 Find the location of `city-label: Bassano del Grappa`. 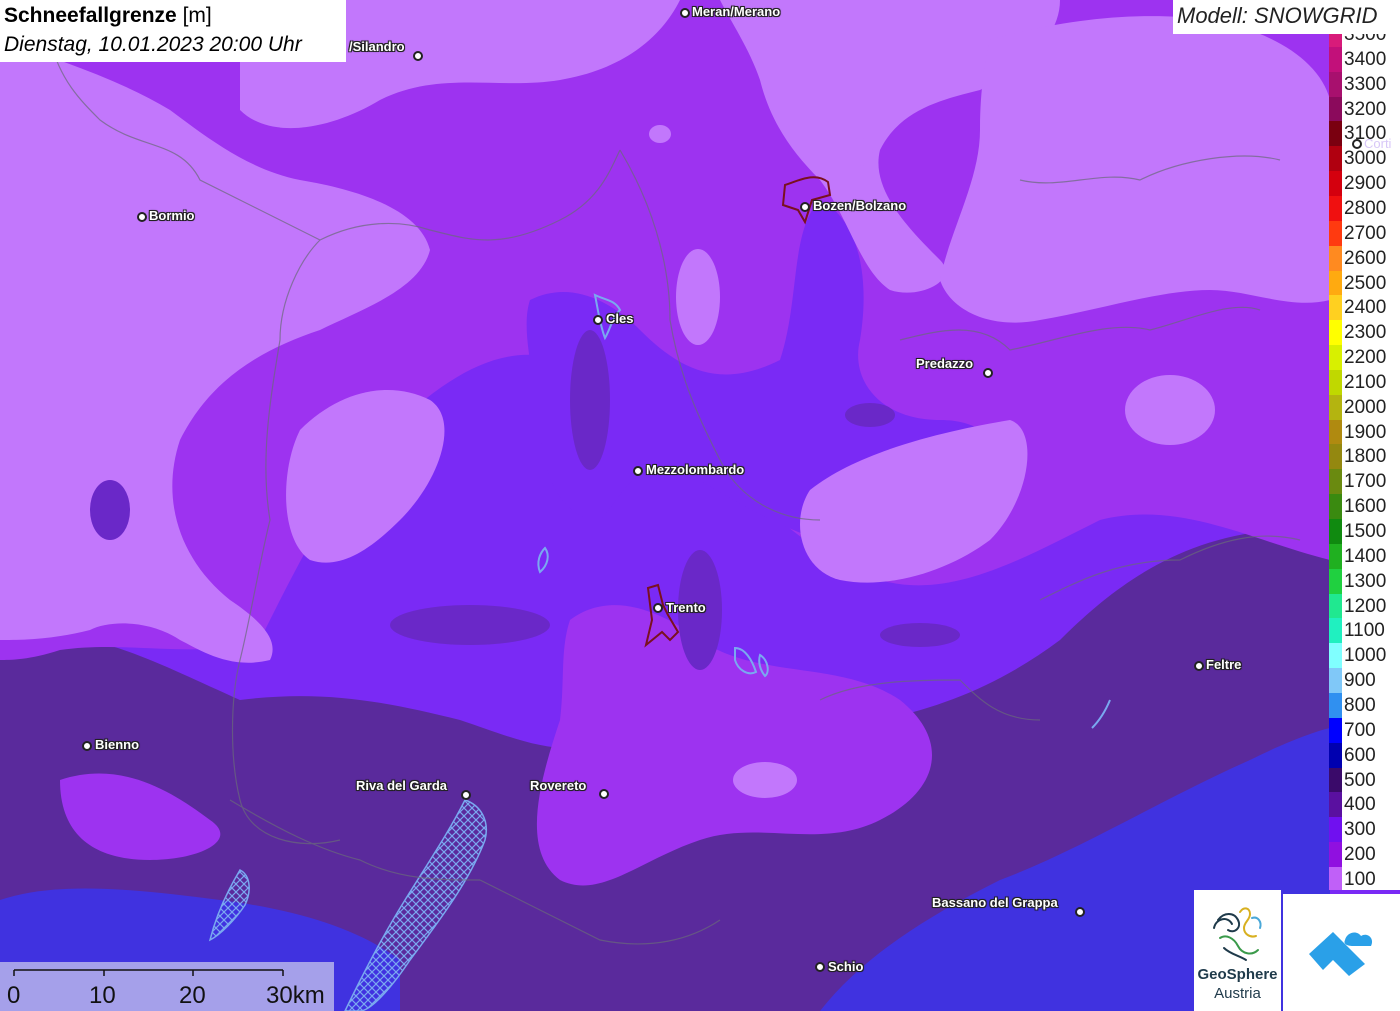

city-label: Bassano del Grappa is located at coordinates (995, 902).